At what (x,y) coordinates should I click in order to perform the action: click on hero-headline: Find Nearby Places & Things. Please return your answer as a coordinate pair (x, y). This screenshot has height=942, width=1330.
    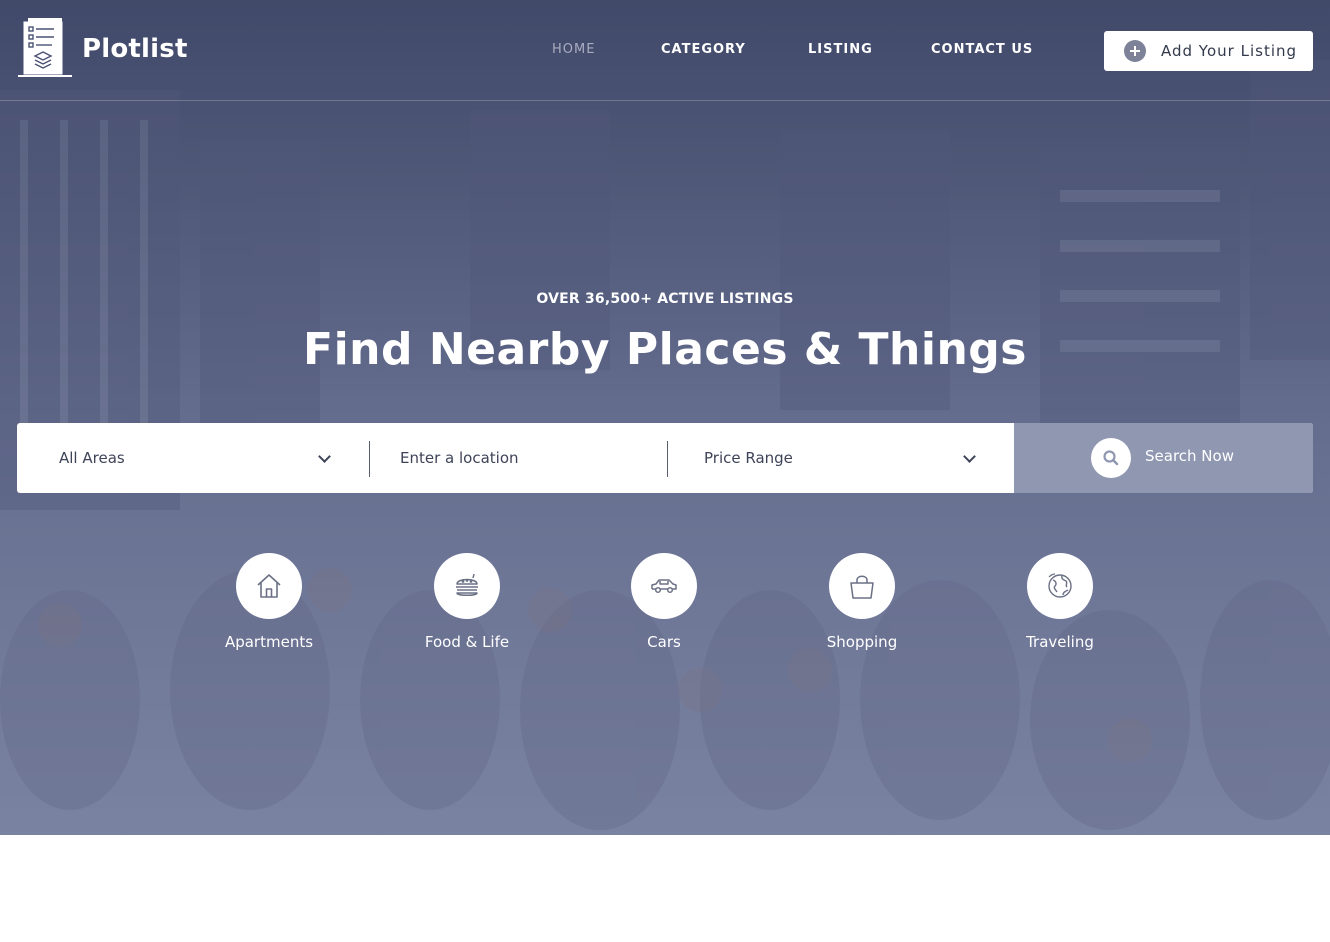
    Looking at the image, I should click on (665, 349).